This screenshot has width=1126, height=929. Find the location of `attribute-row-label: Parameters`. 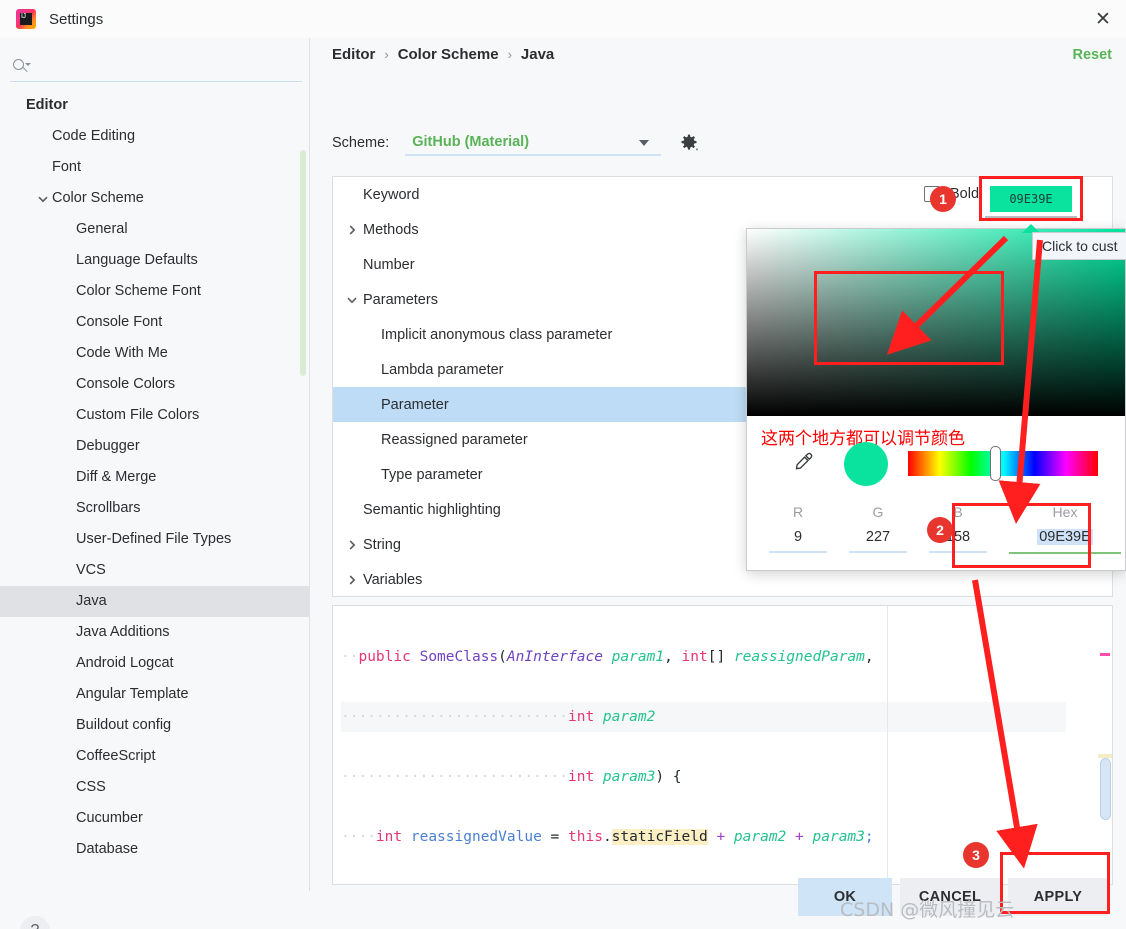

attribute-row-label: Parameters is located at coordinates (400, 299).